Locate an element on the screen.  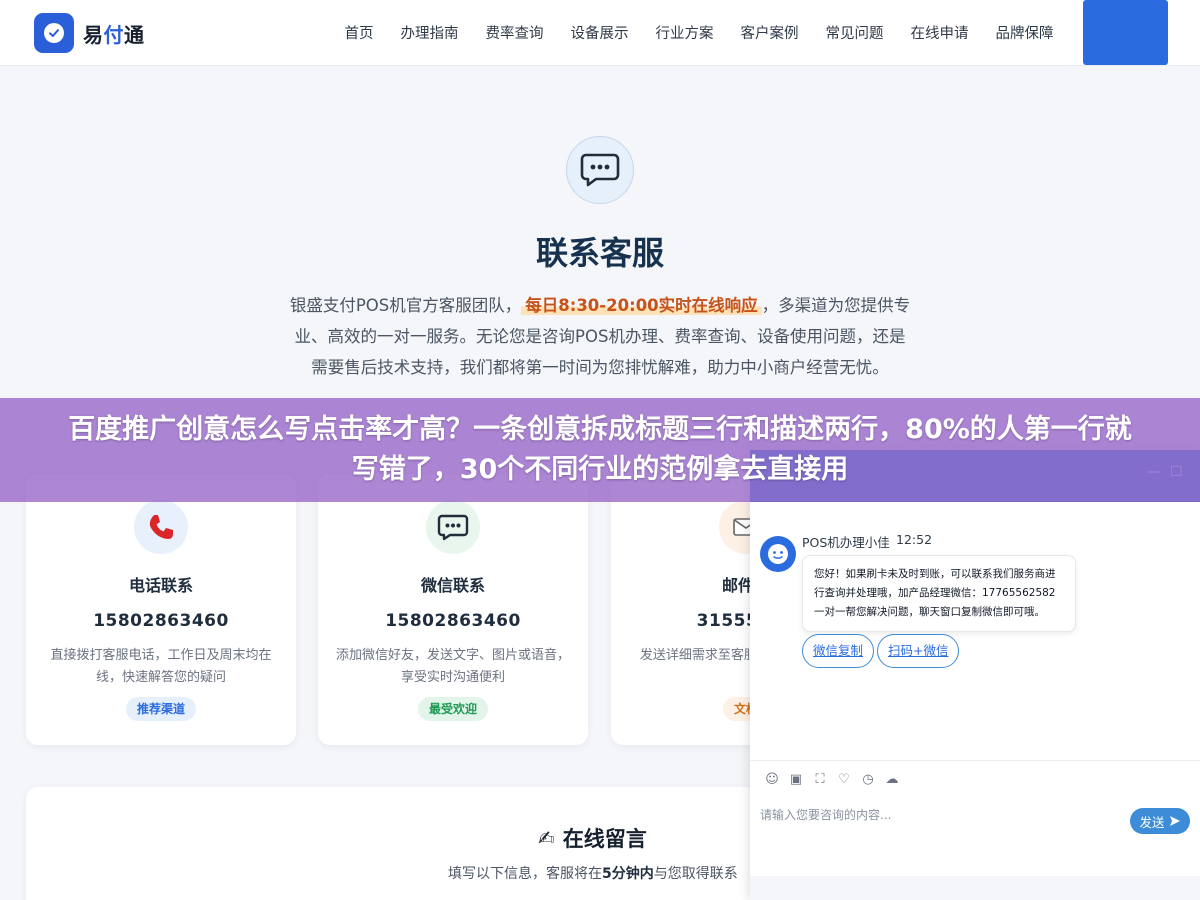
nav-guide: 办理指南 is located at coordinates (430, 32).